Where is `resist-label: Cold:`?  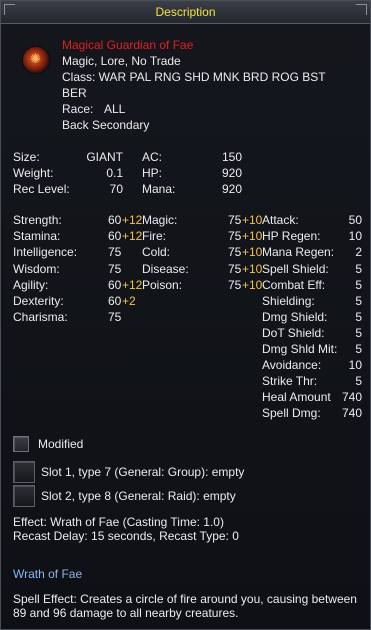 resist-label: Cold: is located at coordinates (156, 252).